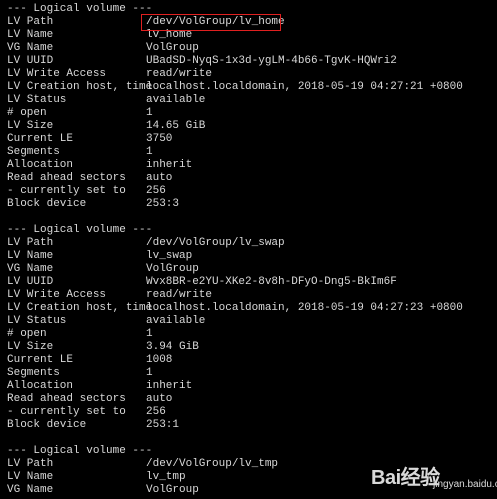 The image size is (497, 499). What do you see at coordinates (212, 464) in the screenshot?
I see `attribute-value: /dev/VolGroup/lv_tmp` at bounding box center [212, 464].